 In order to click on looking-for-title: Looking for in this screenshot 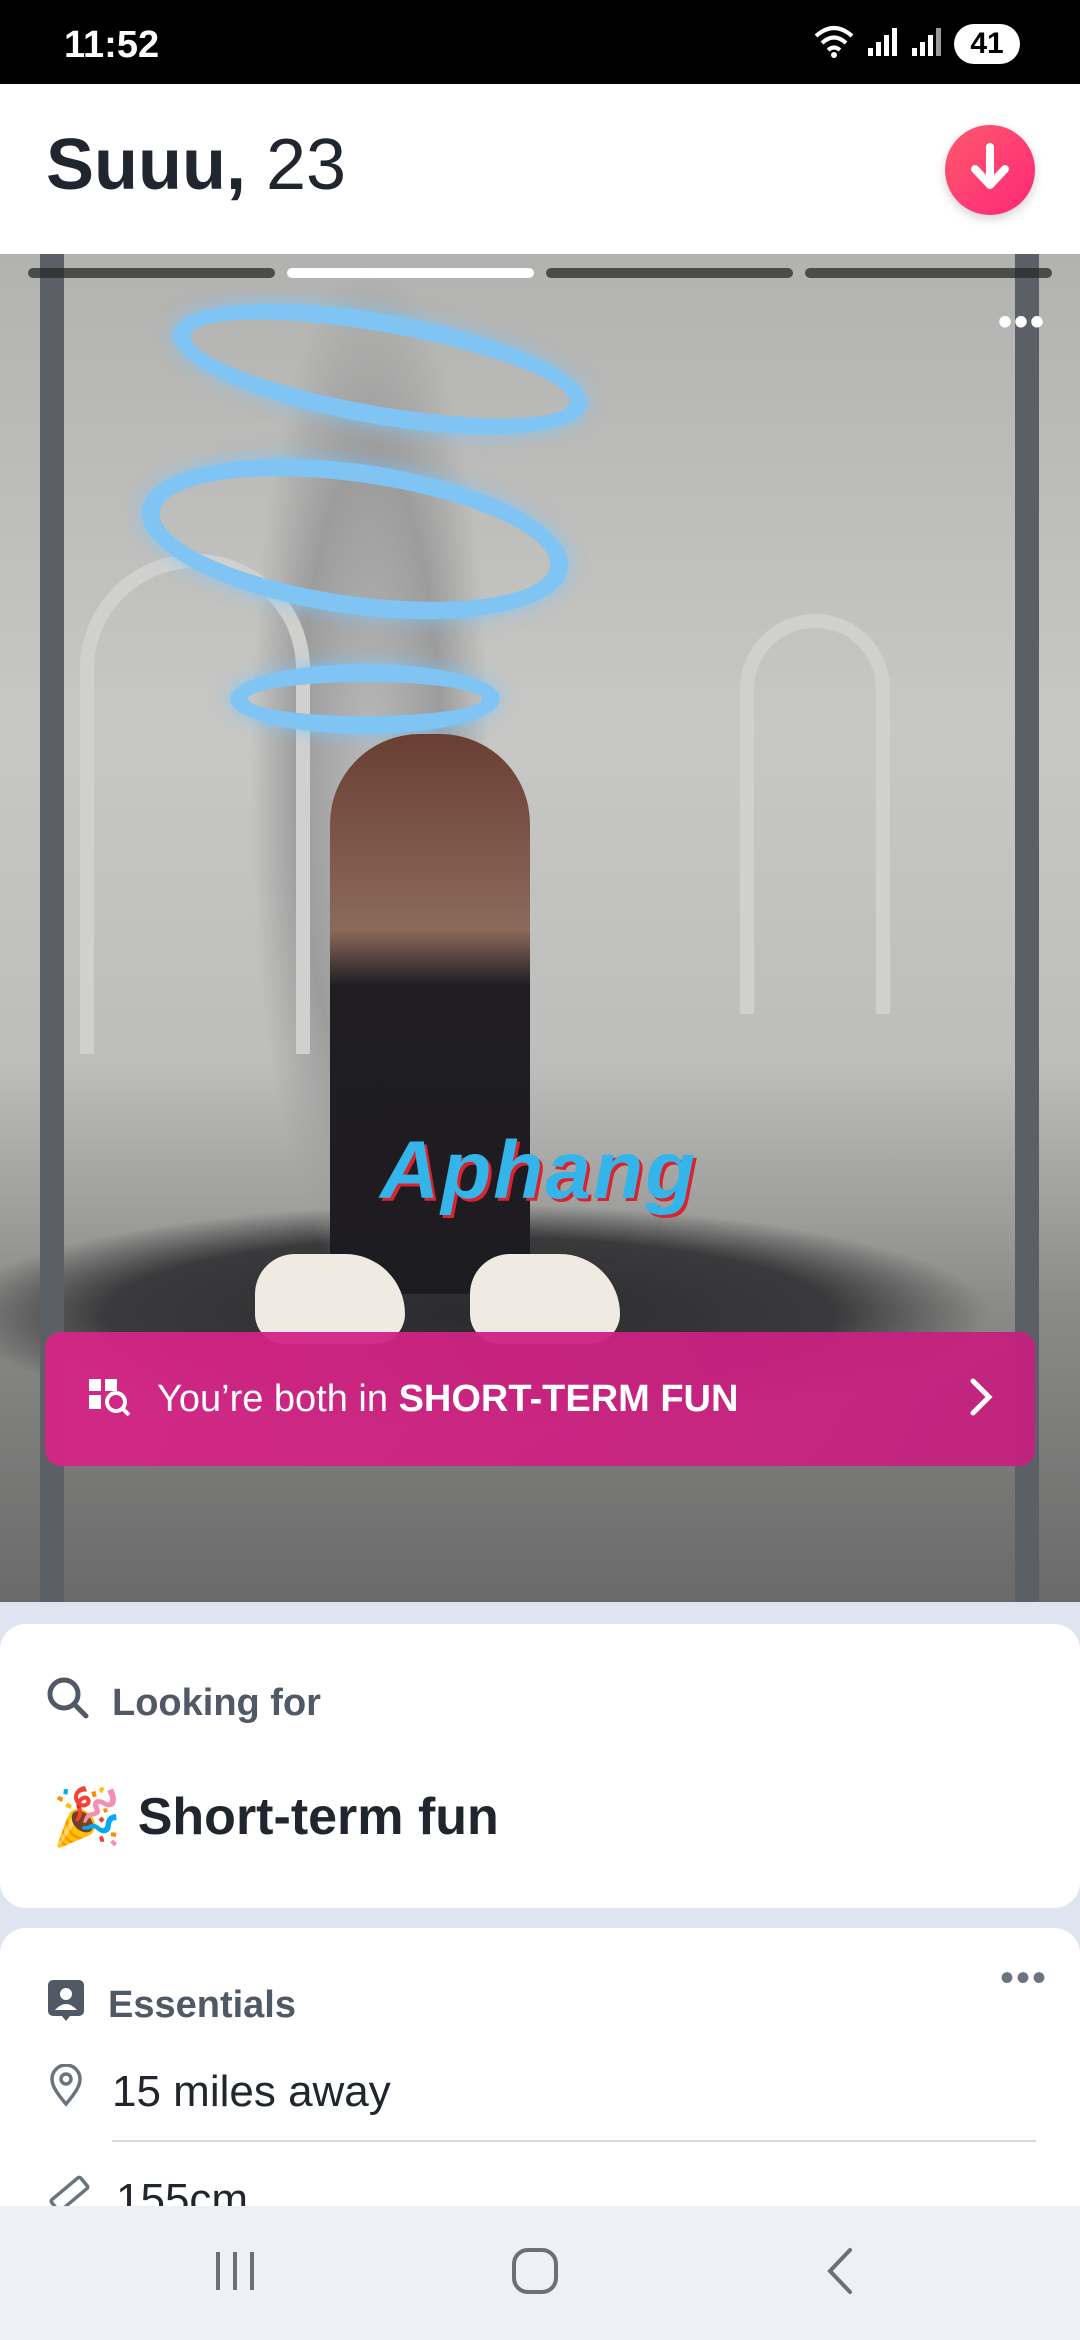, I will do `click(216, 1702)`.